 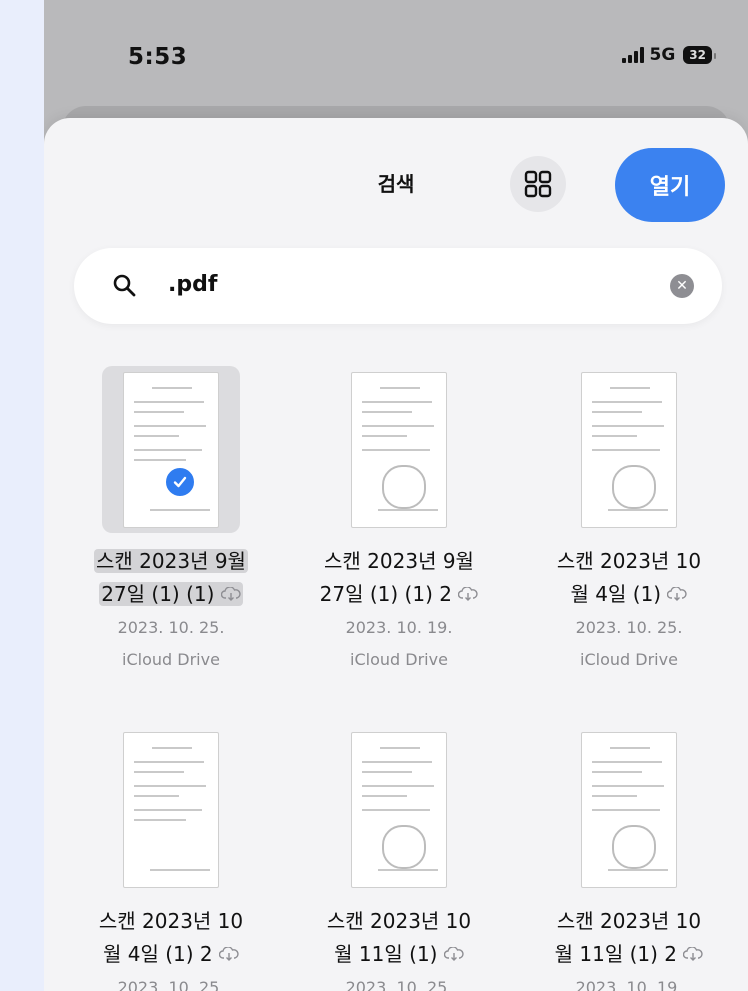 I want to click on file-item: 스캔 2023년 10 월 11일 (1) 2 2023. 10. 19., so click(x=629, y=858).